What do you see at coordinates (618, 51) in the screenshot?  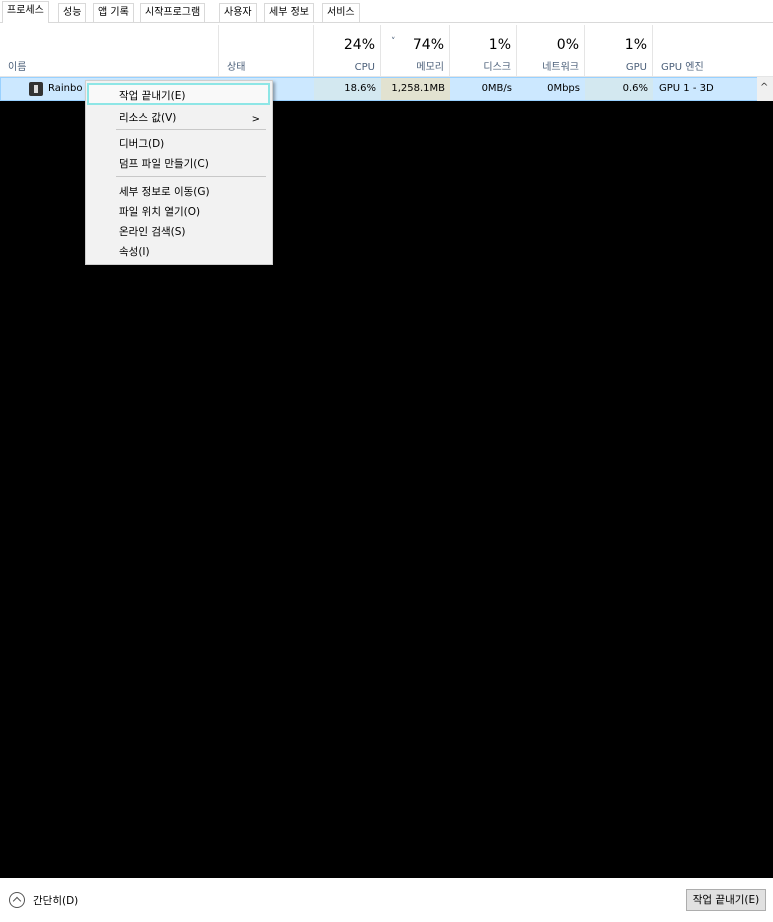 I see `column-gpu: 1% GPU` at bounding box center [618, 51].